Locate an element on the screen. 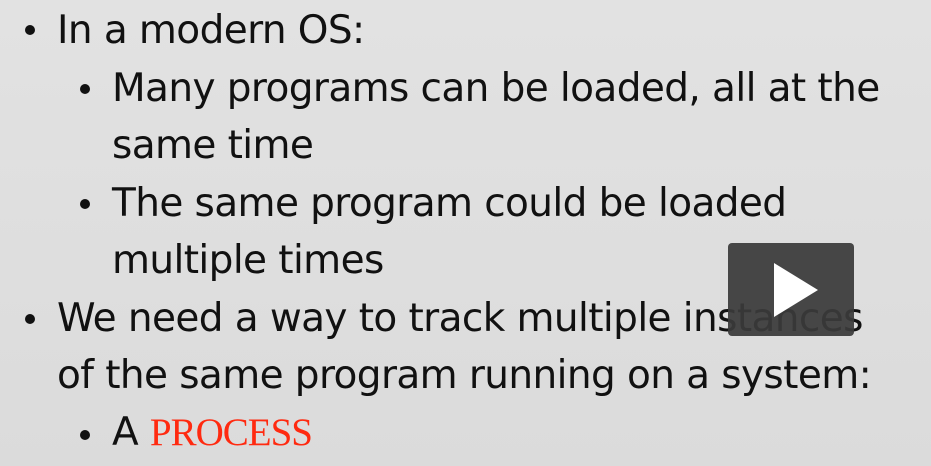 This screenshot has width=931, height=466. process-emphasis: PROCESS is located at coordinates (231, 432).